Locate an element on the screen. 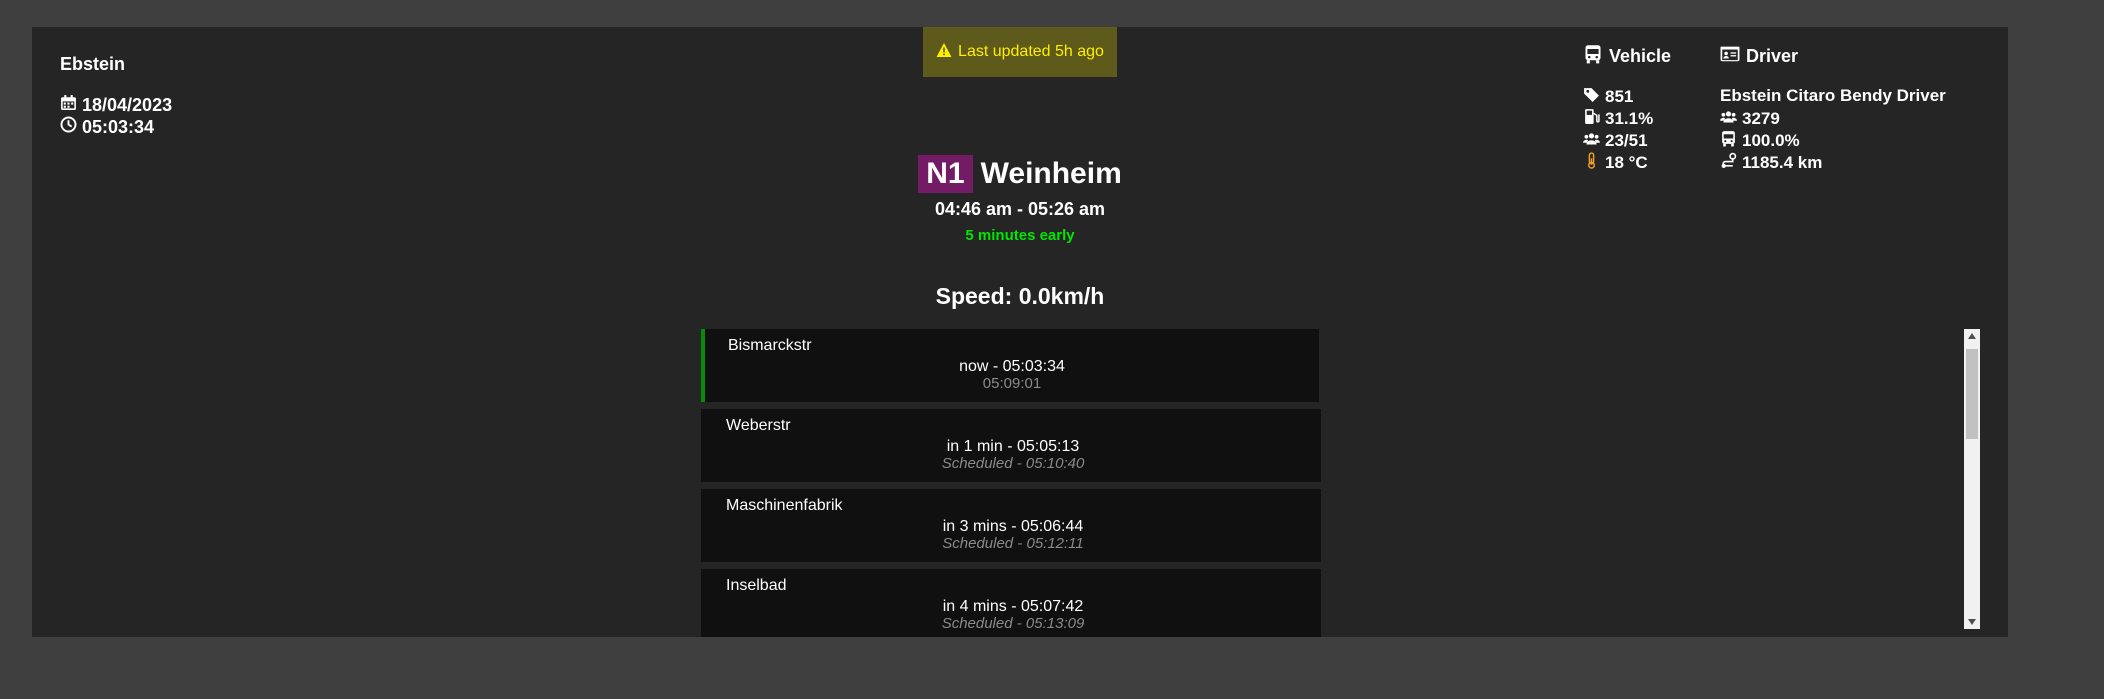  fuel-pump-icon is located at coordinates (1591, 119).